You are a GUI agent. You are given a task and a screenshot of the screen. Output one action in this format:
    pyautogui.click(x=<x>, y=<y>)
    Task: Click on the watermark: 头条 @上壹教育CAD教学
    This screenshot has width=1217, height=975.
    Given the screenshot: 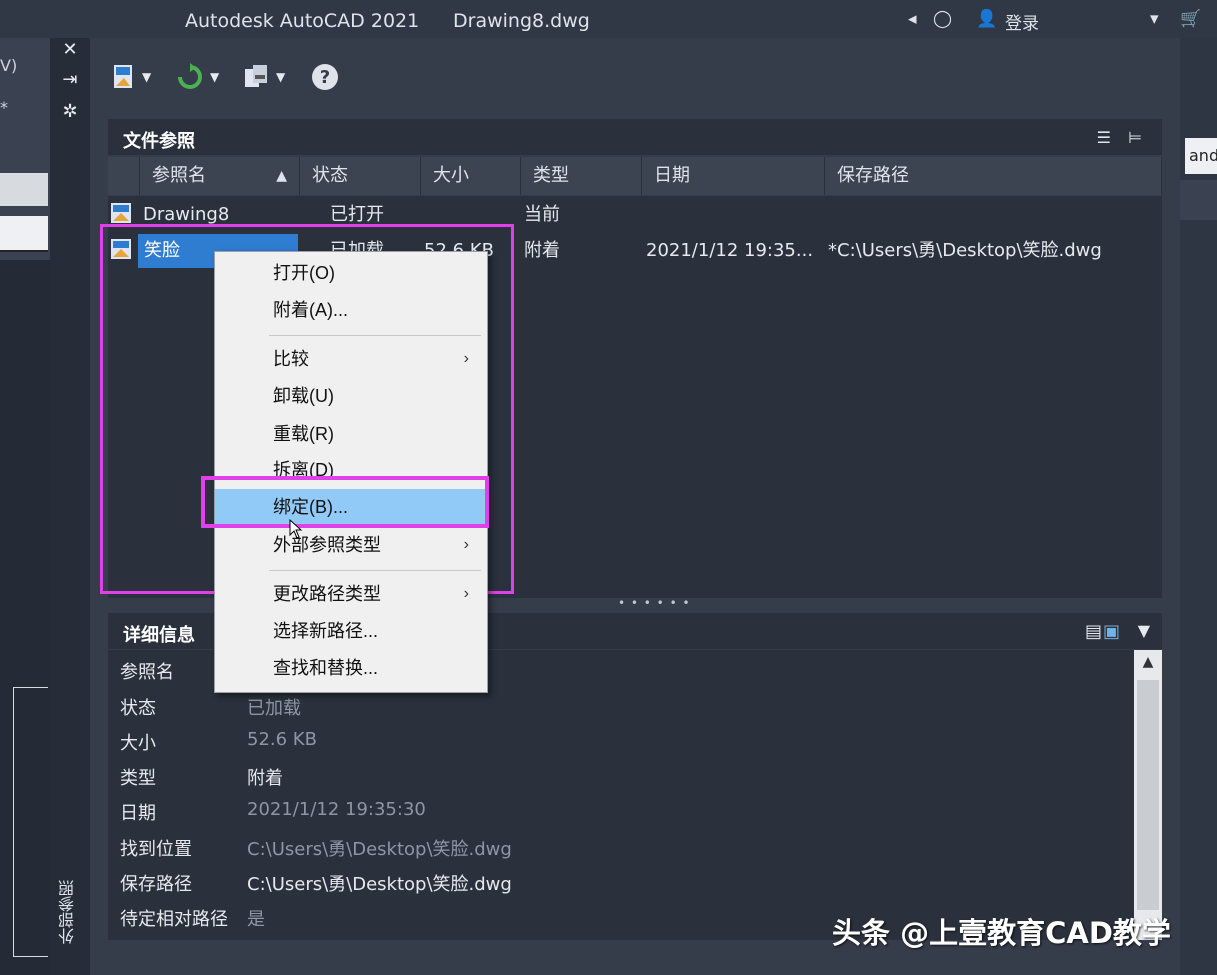 What is the action you would take?
    pyautogui.click(x=1001, y=933)
    